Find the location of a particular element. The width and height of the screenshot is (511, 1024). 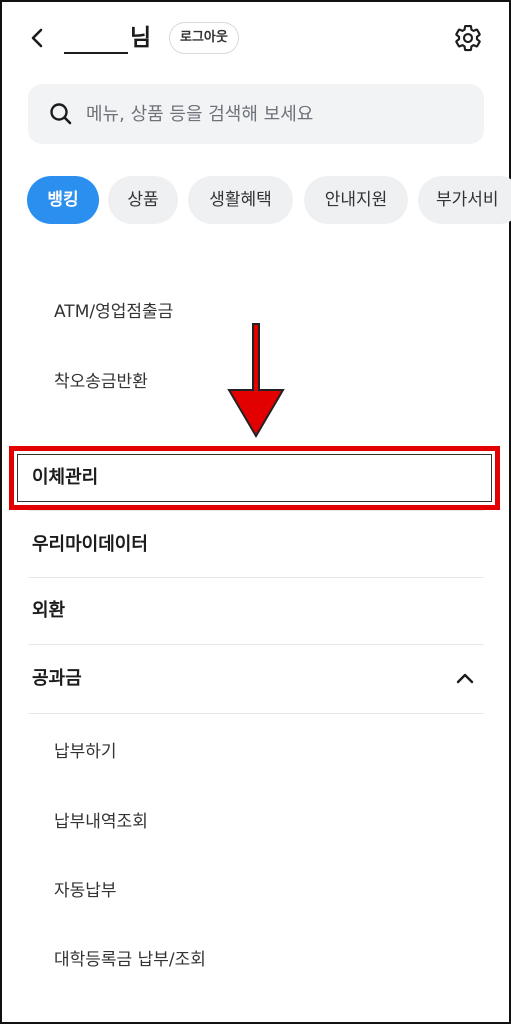

category-tabs: 뱅킹 상품 생활혜택 안내지원 부가서비 is located at coordinates (255, 200).